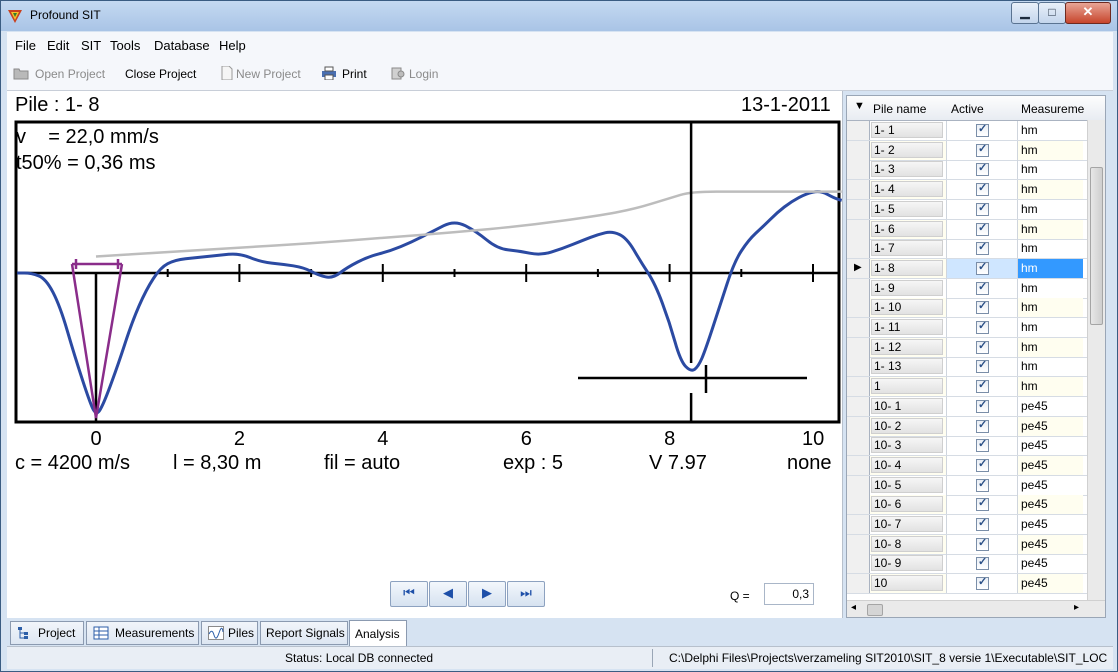 The width and height of the screenshot is (1118, 672). Describe the element at coordinates (976, 131) in the screenshot. I see `table-row: 1- 1 hm` at that location.